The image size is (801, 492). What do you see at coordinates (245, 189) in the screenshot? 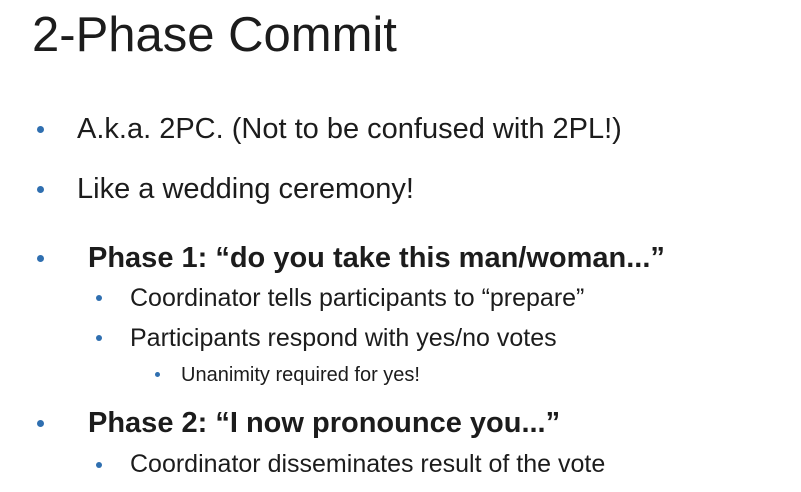
I see `bullet-text-wedding: Like a wedding ceremony!` at bounding box center [245, 189].